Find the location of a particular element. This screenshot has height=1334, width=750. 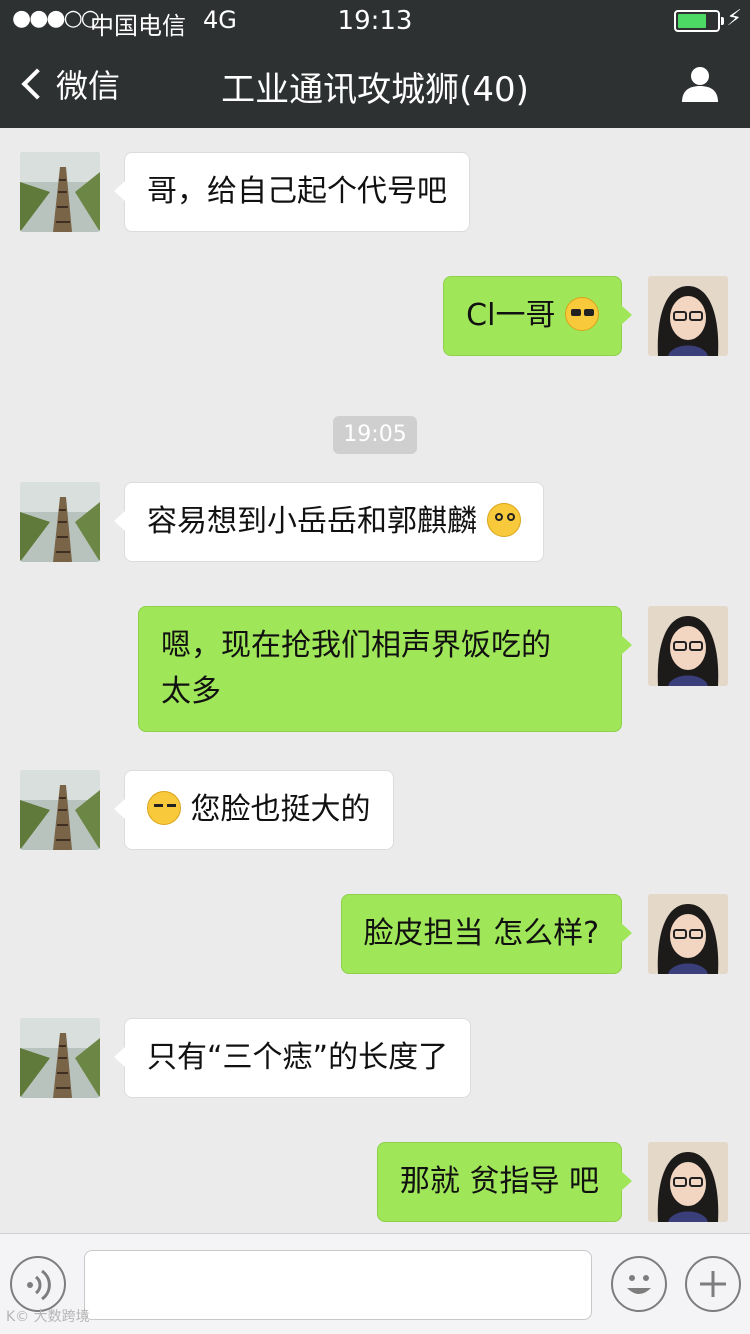

message-bubble: 哥，给自己起个代号吧 is located at coordinates (292, 192).